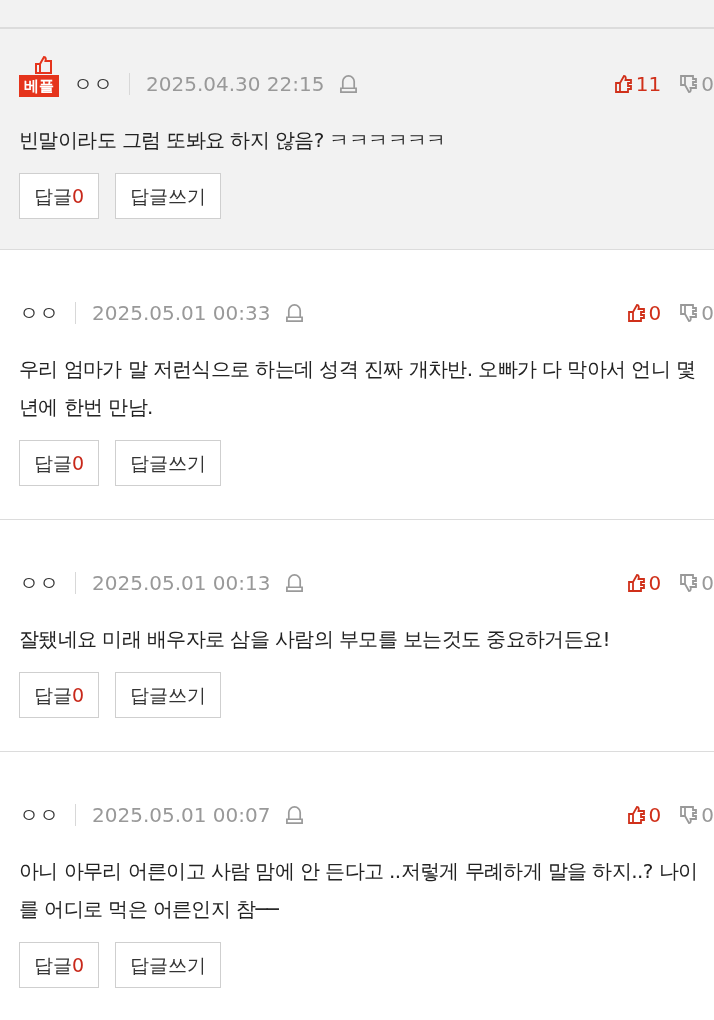 This screenshot has height=1020, width=714. I want to click on comment-text: 아니 아무리 어른이고 사람 맘에 안 든다고 ..저렇게 무례하게 말을 하지..? 나이를 어디로 먹은 어른인지 참──, so click(359, 890).